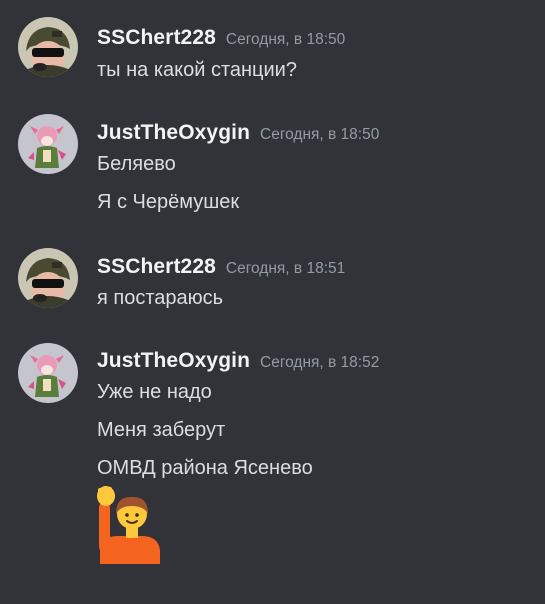 This screenshot has height=604, width=545. Describe the element at coordinates (168, 202) in the screenshot. I see `message-text: Я с Черёмушек` at that location.